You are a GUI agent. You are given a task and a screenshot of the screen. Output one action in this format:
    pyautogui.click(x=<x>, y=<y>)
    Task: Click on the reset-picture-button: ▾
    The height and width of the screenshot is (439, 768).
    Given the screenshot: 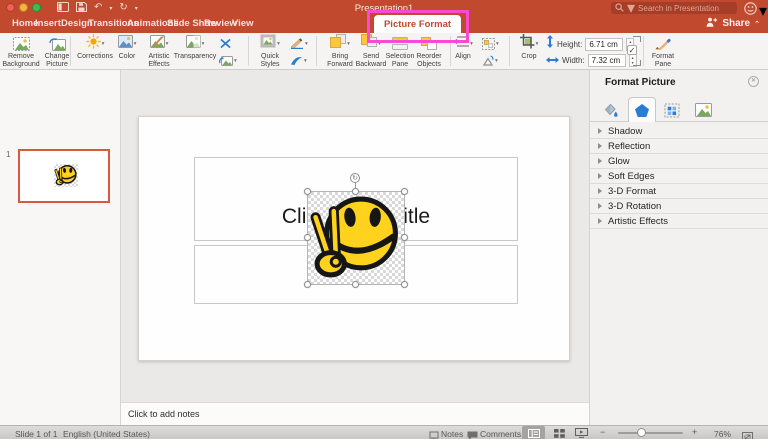 What is the action you would take?
    pyautogui.click(x=228, y=60)
    